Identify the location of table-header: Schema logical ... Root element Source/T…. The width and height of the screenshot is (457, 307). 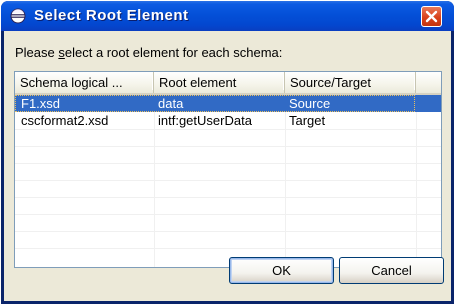
(228, 83).